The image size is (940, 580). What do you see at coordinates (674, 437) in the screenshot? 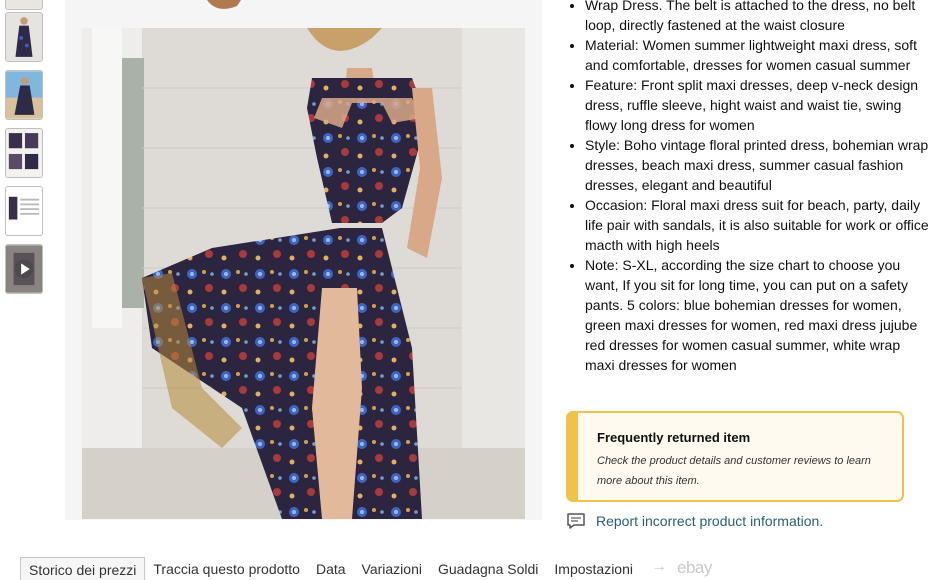
I see `returned-title: Frequently returned item` at bounding box center [674, 437].